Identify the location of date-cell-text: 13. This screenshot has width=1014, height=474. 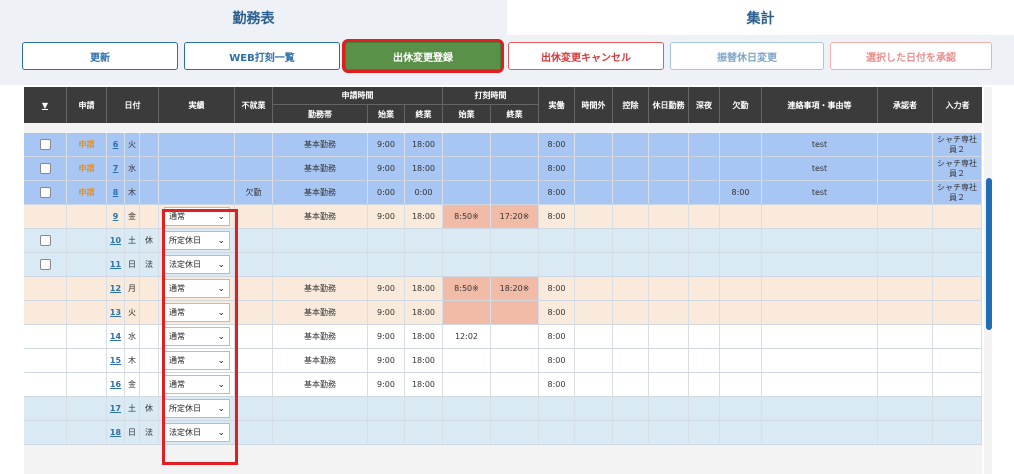
(115, 312).